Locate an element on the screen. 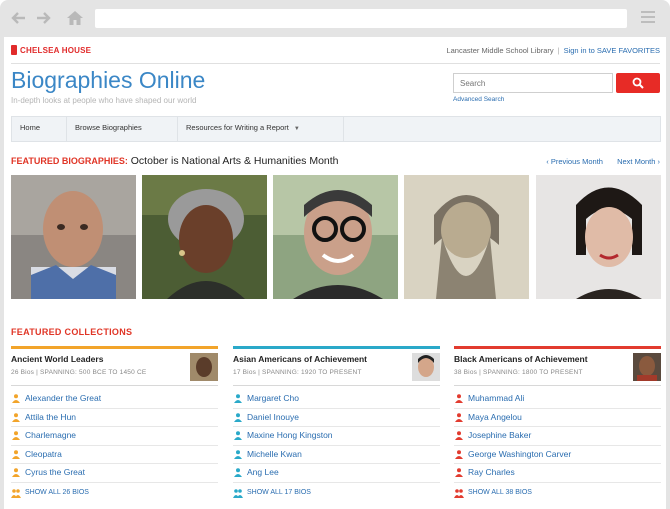 The image size is (670, 509). search-icon is located at coordinates (638, 83).